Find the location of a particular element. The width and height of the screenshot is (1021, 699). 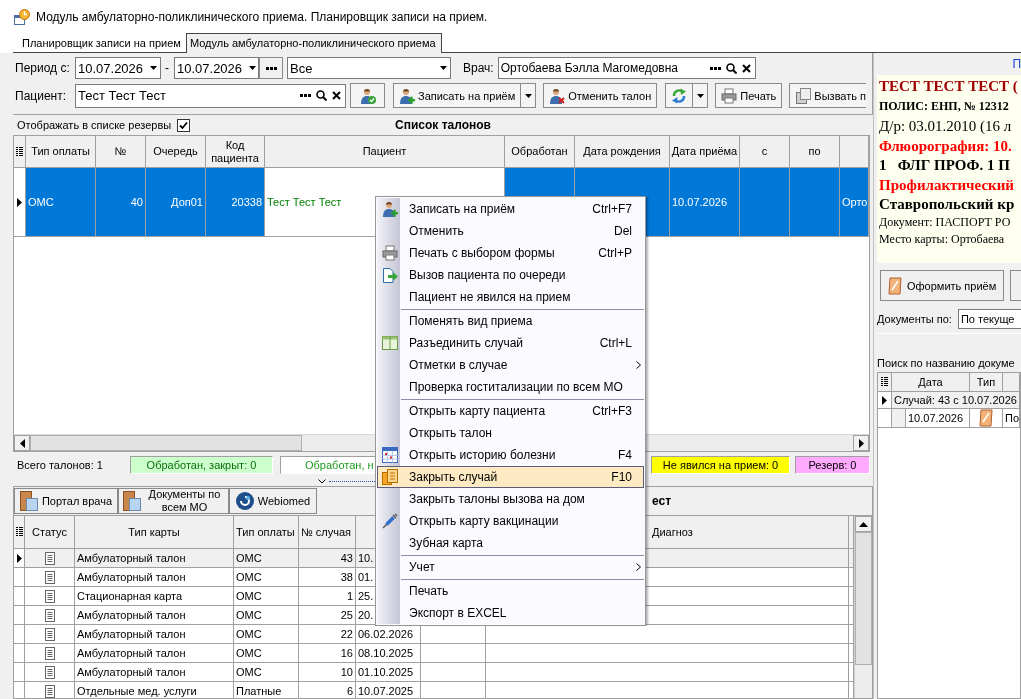

range-dash: - is located at coordinates (167, 68).